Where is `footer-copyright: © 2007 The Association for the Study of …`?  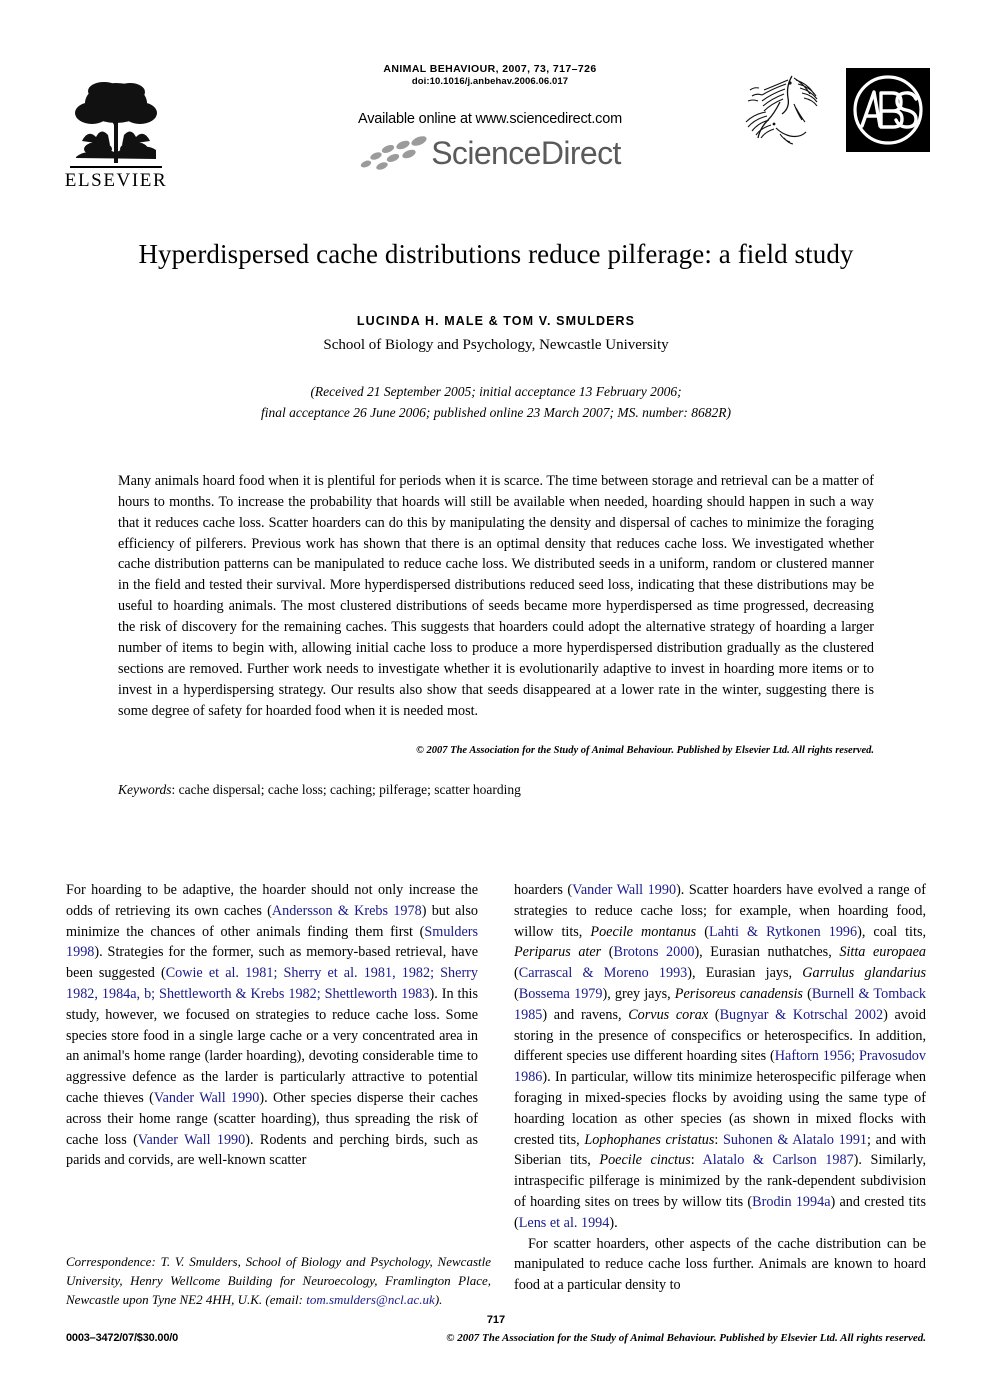
footer-copyright: © 2007 The Association for the Study of … is located at coordinates (686, 1338).